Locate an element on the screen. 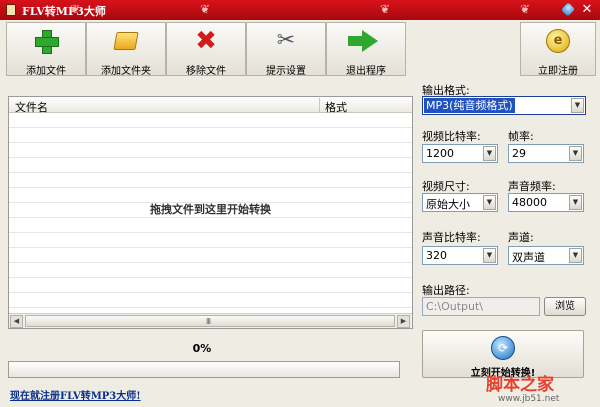 The image size is (600, 407). exit-arrow-icon is located at coordinates (363, 41).